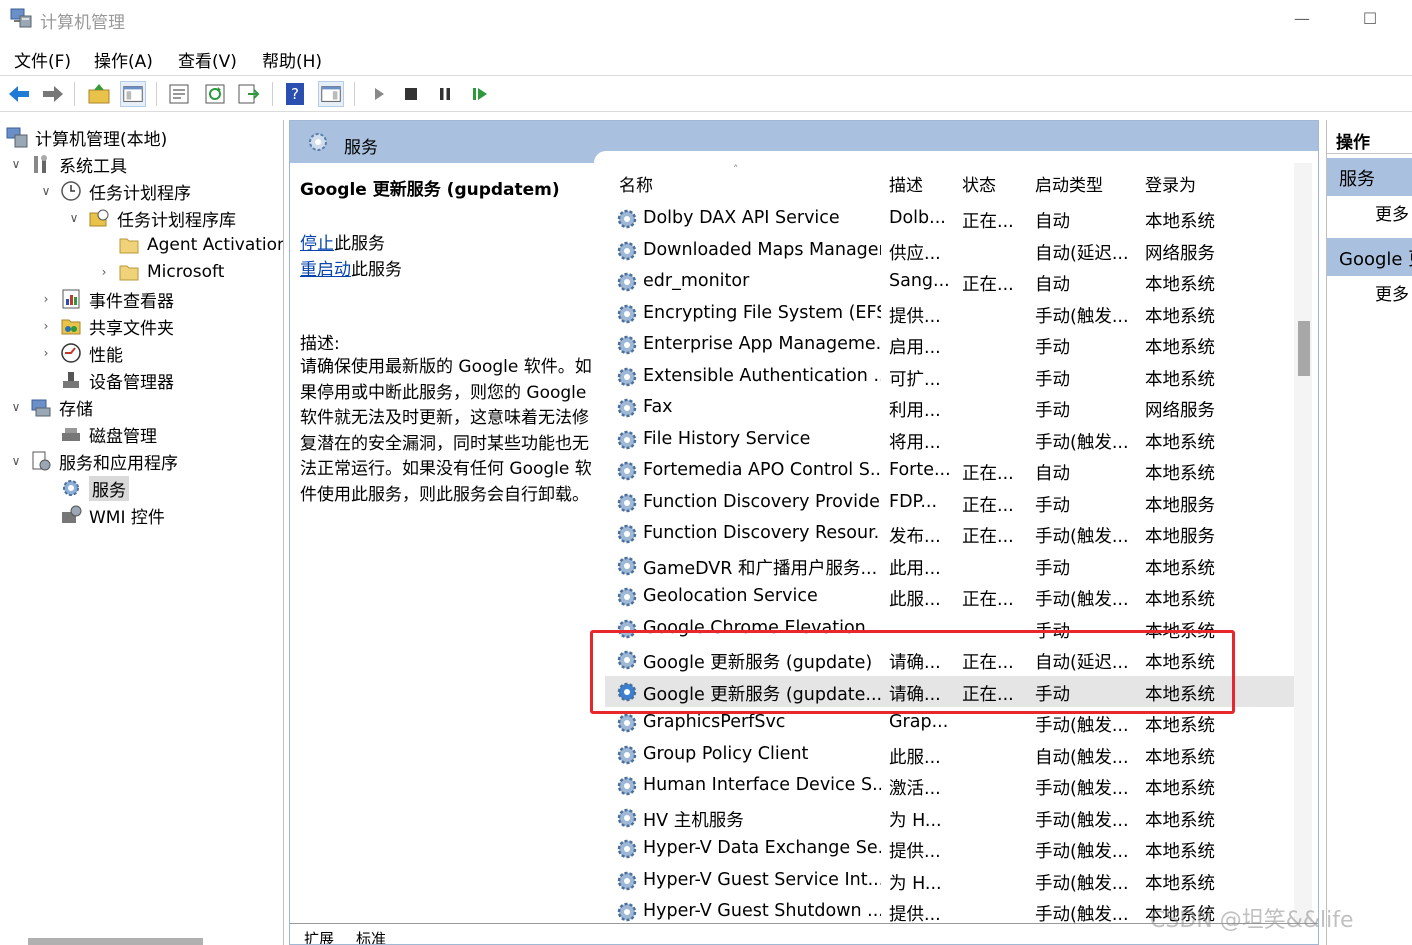 This screenshot has width=1412, height=945. What do you see at coordinates (325, 270) in the screenshot?
I see `restart-service-link: 重启动` at bounding box center [325, 270].